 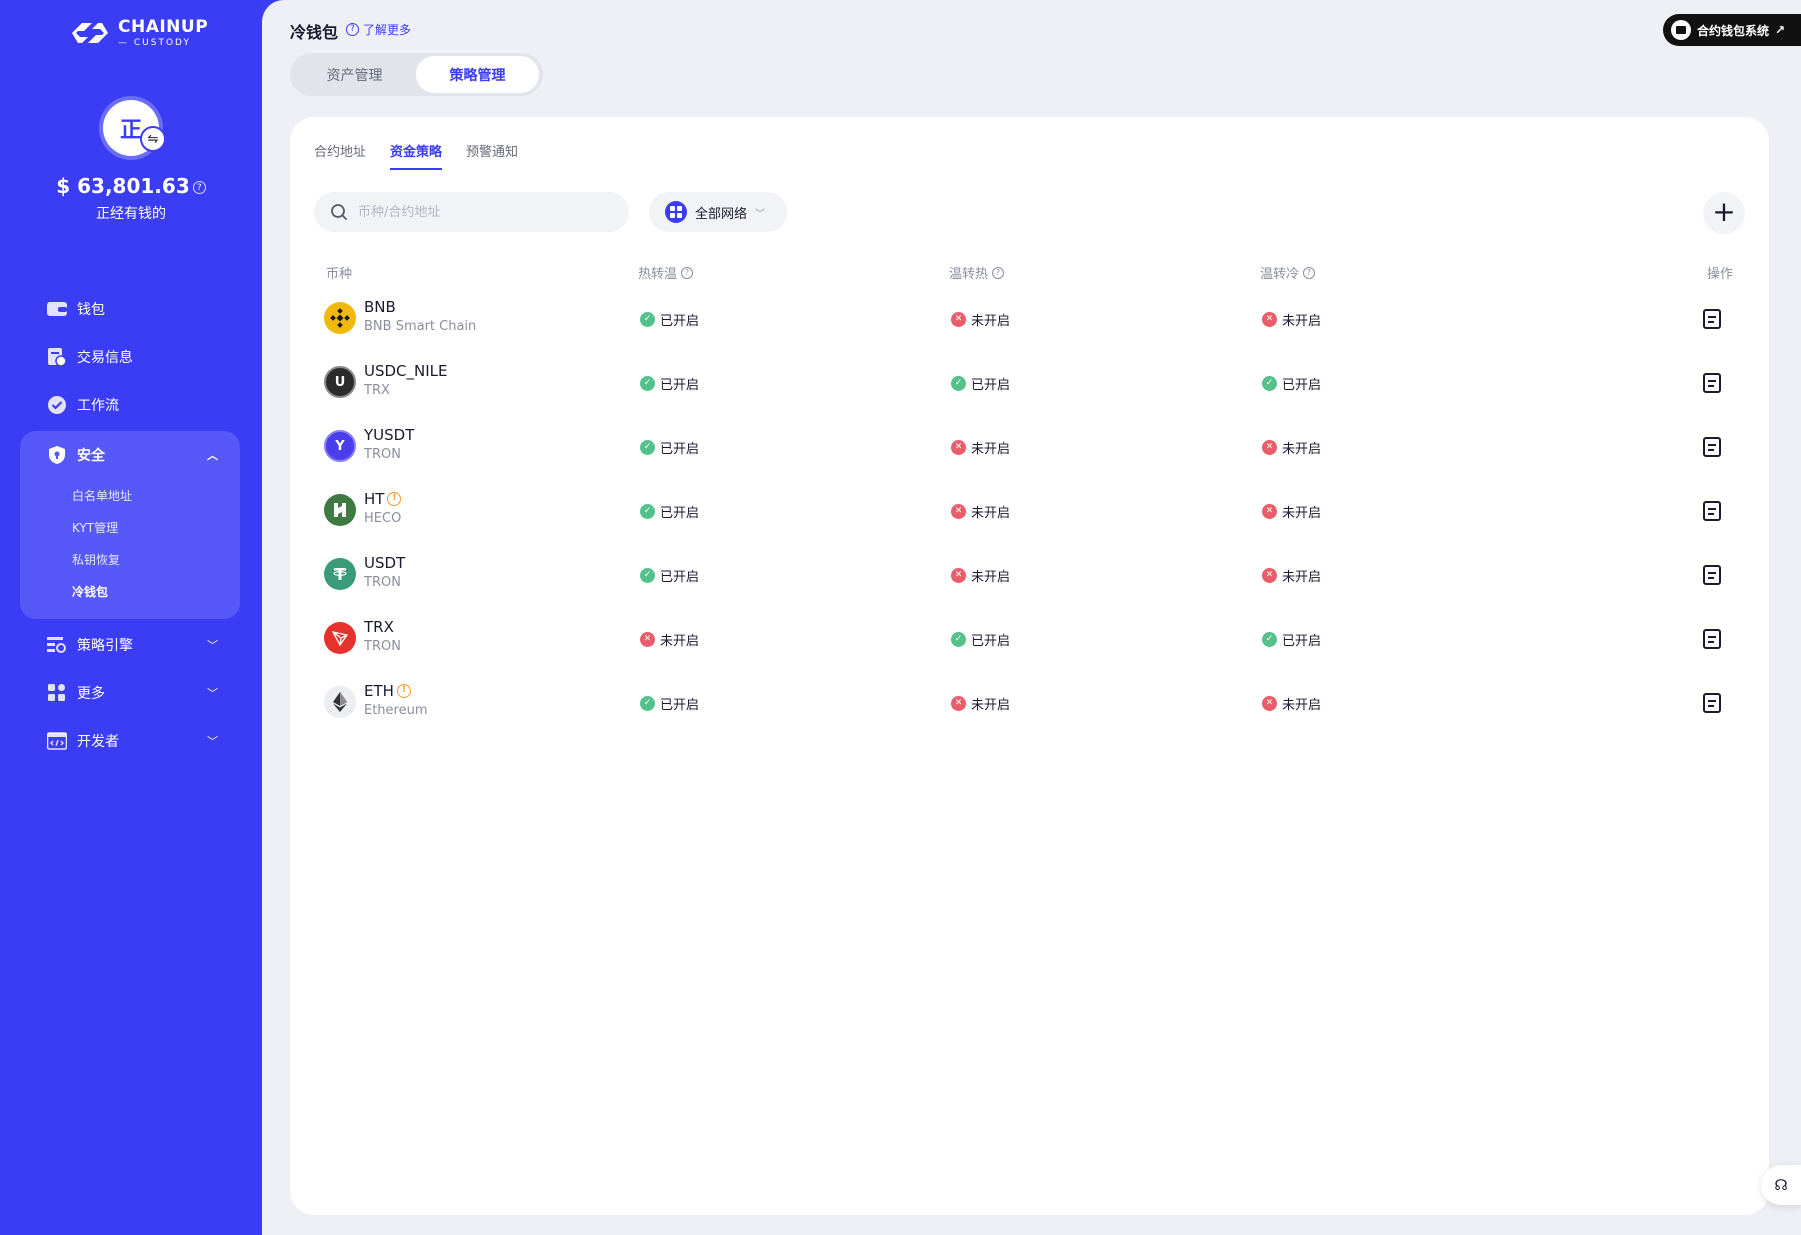 What do you see at coordinates (374, 499) in the screenshot?
I see `coin-symbol: HT` at bounding box center [374, 499].